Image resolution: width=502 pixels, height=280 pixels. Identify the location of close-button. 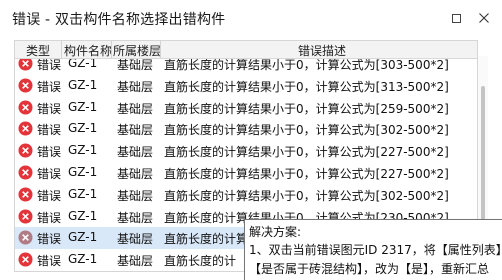
(484, 18).